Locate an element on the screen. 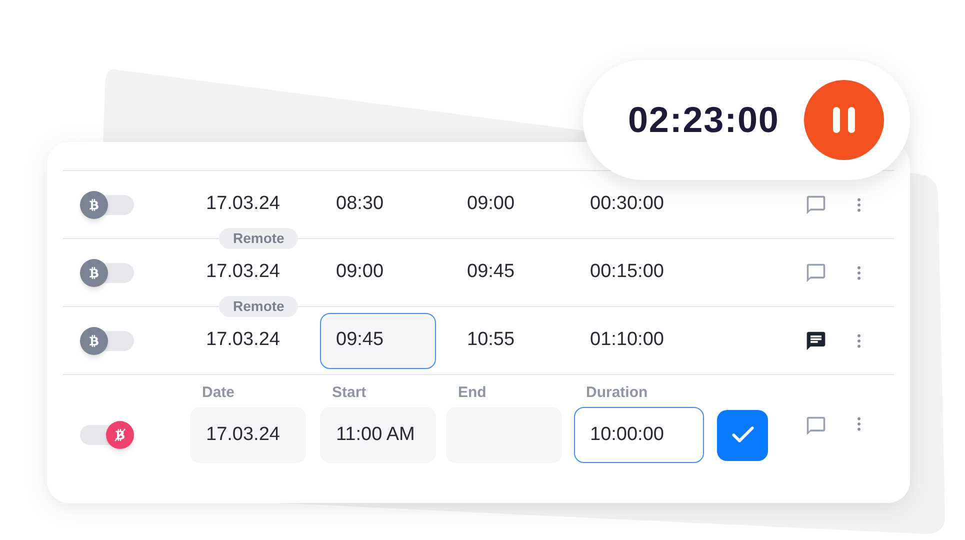 The width and height of the screenshot is (965, 540). crossed-bitcoin-icon is located at coordinates (120, 435).